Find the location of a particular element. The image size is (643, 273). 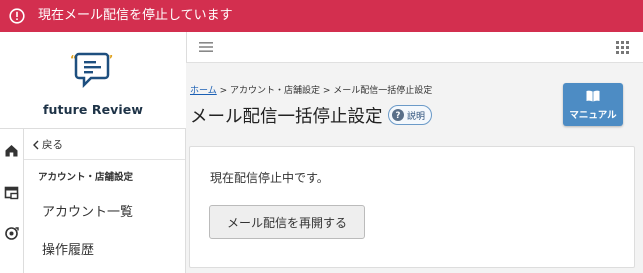

breadcrumb: ホーム > アカウント・店舗設定 > メール配信一括停止設定 is located at coordinates (311, 89).